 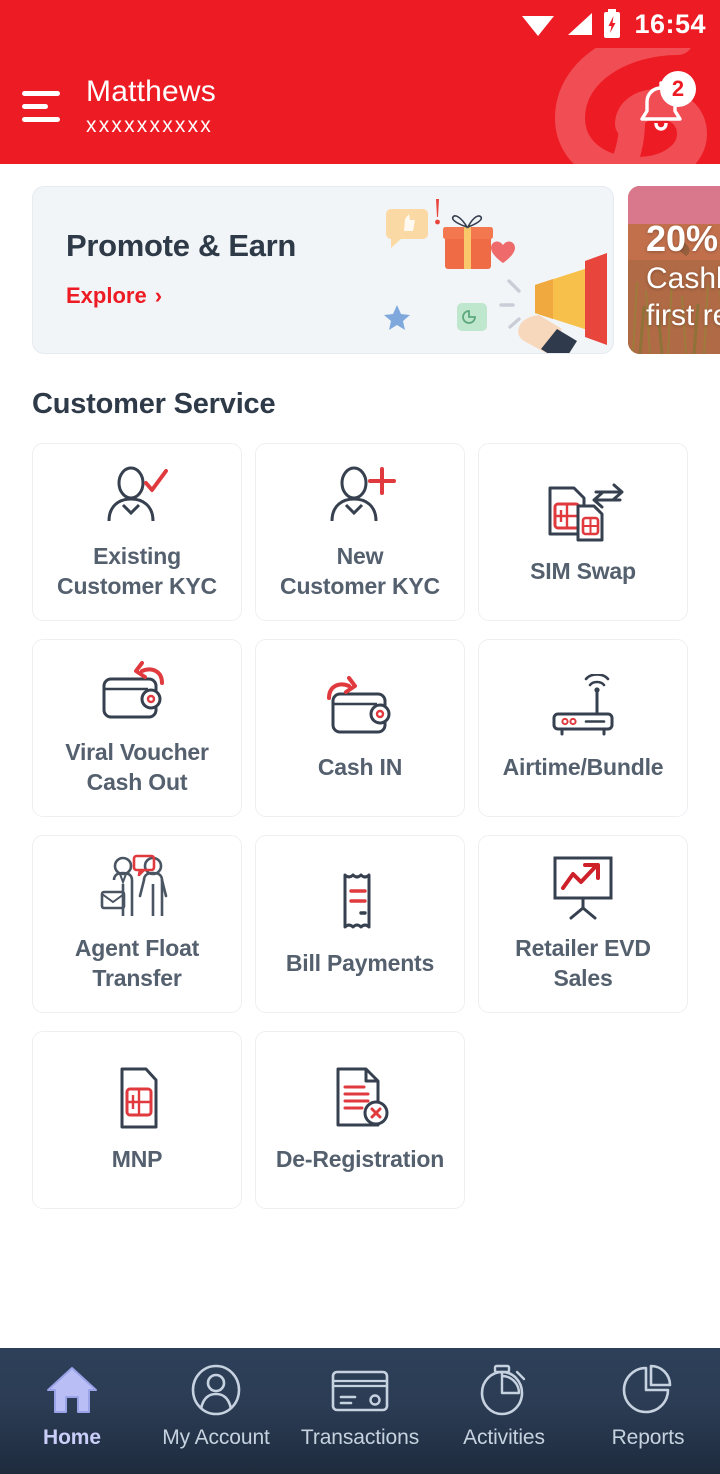 What do you see at coordinates (137, 963) in the screenshot?
I see `tile-label: Agent Float Transfer` at bounding box center [137, 963].